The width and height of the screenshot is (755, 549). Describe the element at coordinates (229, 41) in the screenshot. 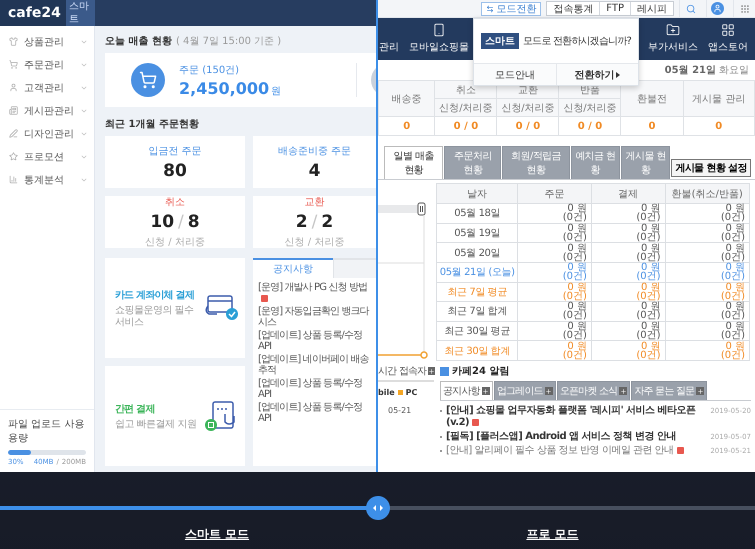

I see `section-note: ( 4월 7일 15:00 기준 )` at that location.